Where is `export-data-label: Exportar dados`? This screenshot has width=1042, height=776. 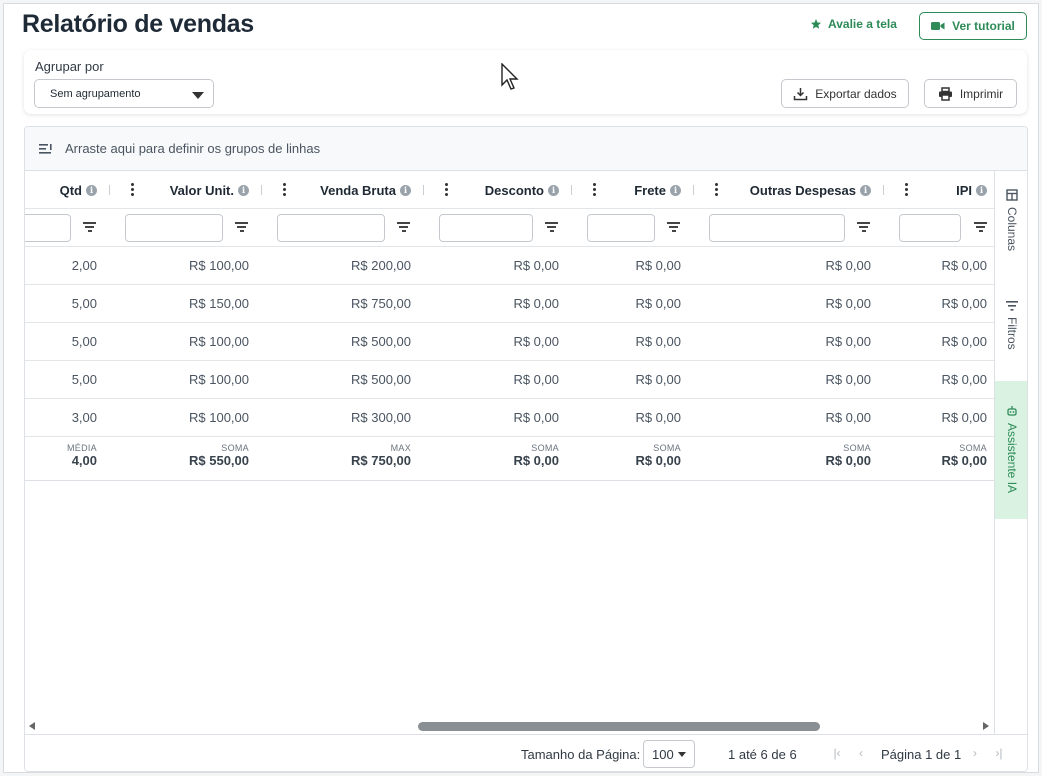 export-data-label: Exportar dados is located at coordinates (856, 93).